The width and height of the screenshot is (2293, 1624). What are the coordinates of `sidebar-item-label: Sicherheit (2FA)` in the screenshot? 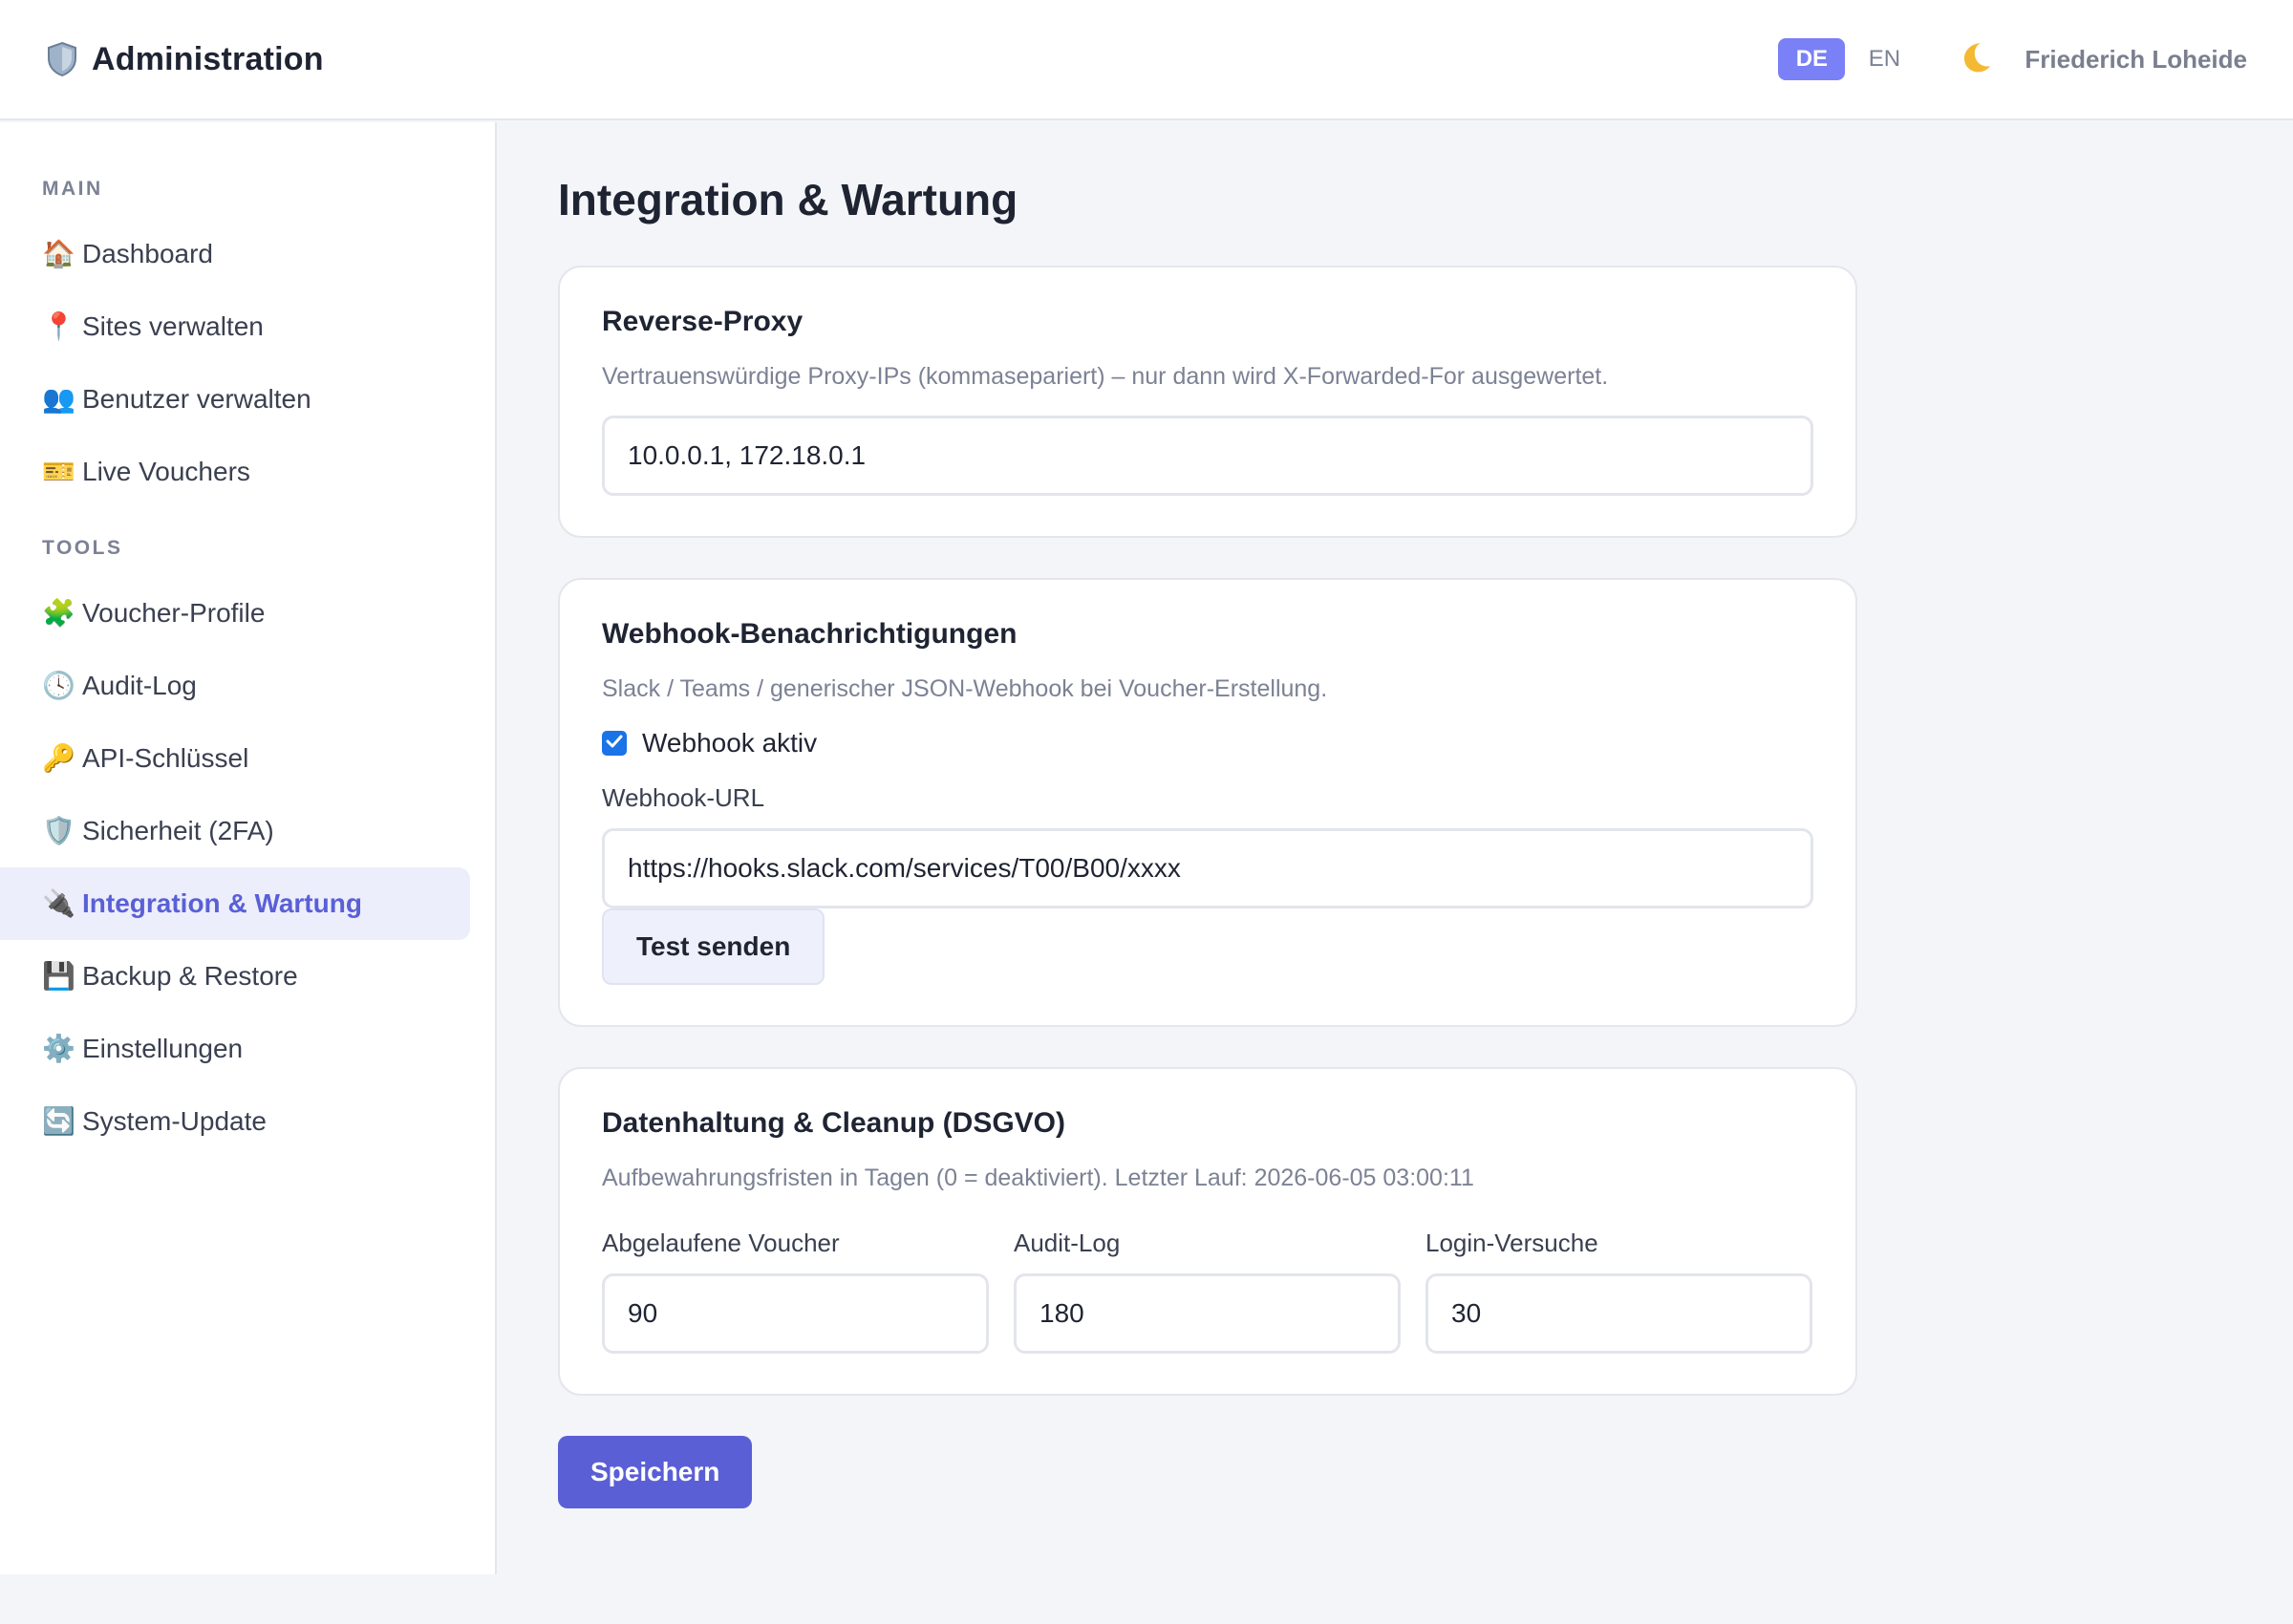 It's located at (178, 831).